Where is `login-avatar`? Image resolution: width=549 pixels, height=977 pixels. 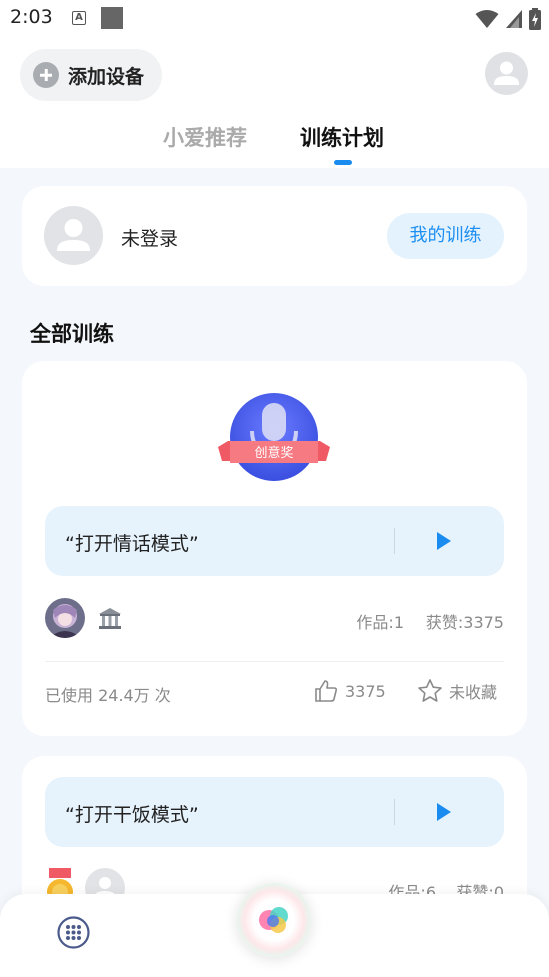 login-avatar is located at coordinates (73, 235).